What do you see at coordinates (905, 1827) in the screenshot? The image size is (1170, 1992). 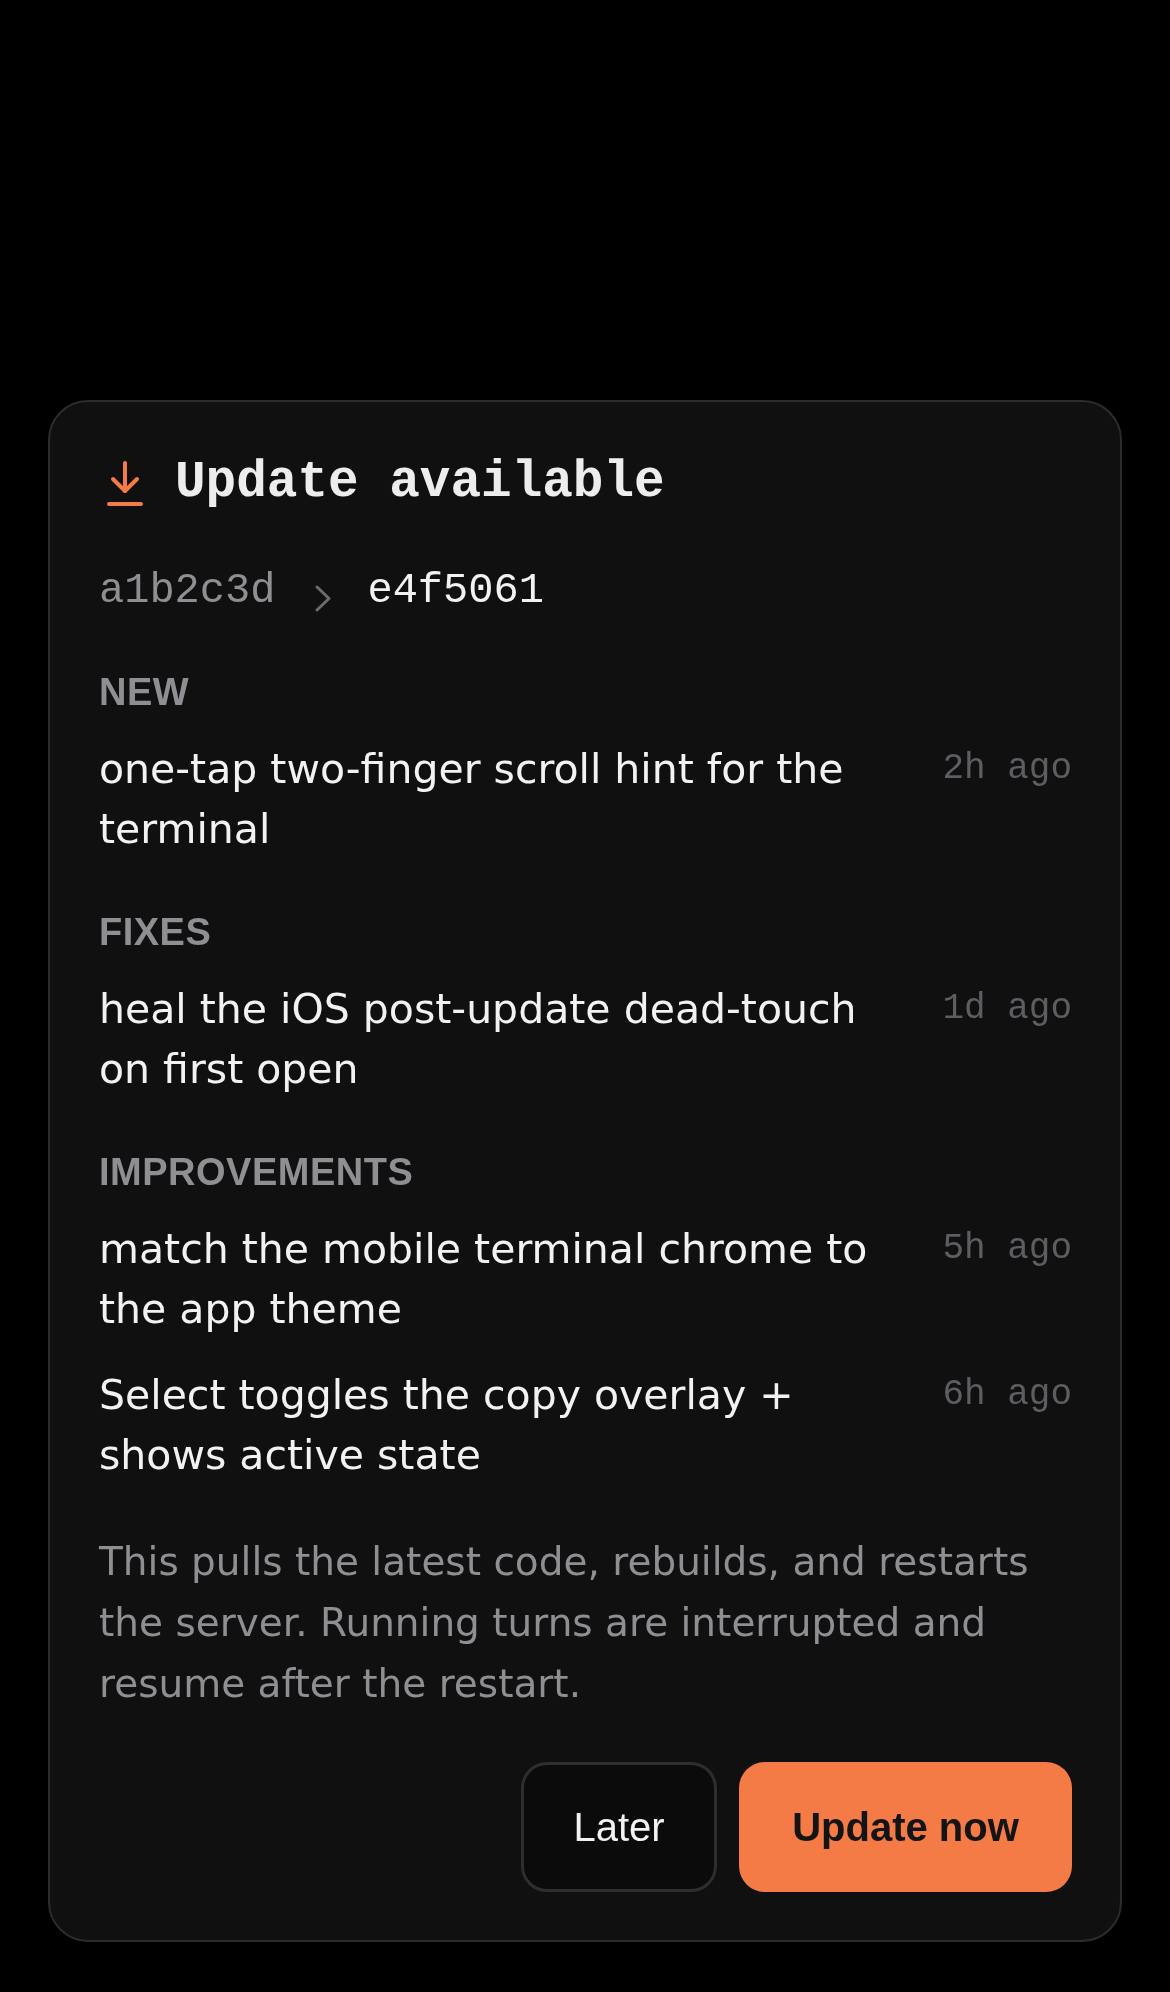 I see `update-now-button: Update now` at bounding box center [905, 1827].